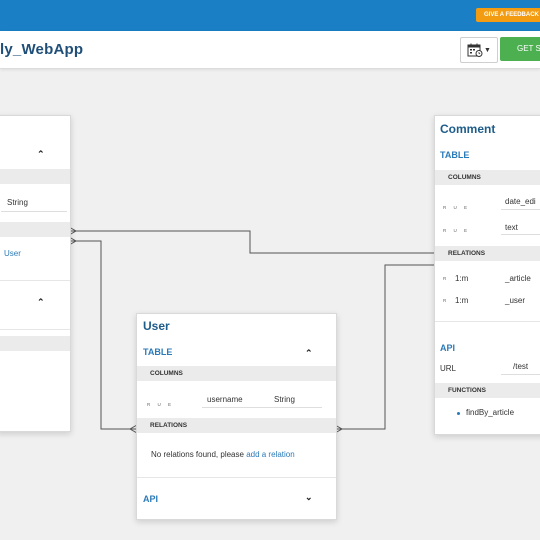 The image size is (540, 540). What do you see at coordinates (225, 399) in the screenshot?
I see `column-name: username` at bounding box center [225, 399].